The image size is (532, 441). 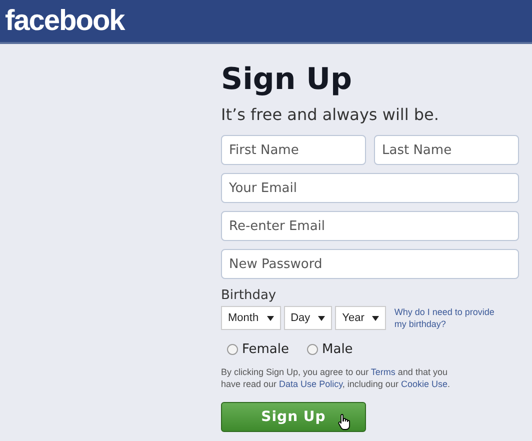 What do you see at coordinates (370, 264) in the screenshot?
I see `text-field: New Password` at bounding box center [370, 264].